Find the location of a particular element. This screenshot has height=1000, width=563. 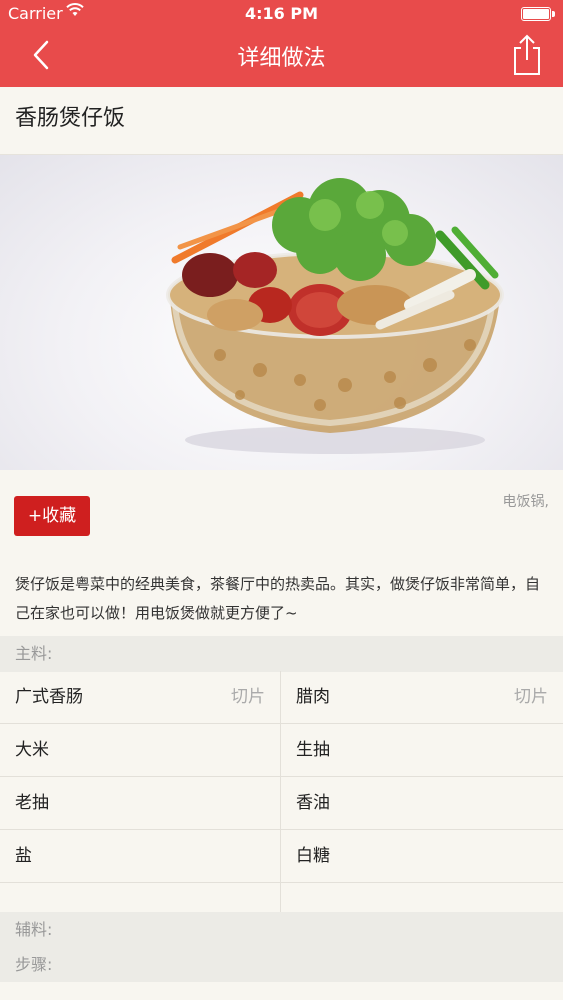

ingredient-cell: 广式香肠 切片 is located at coordinates (140, 697).